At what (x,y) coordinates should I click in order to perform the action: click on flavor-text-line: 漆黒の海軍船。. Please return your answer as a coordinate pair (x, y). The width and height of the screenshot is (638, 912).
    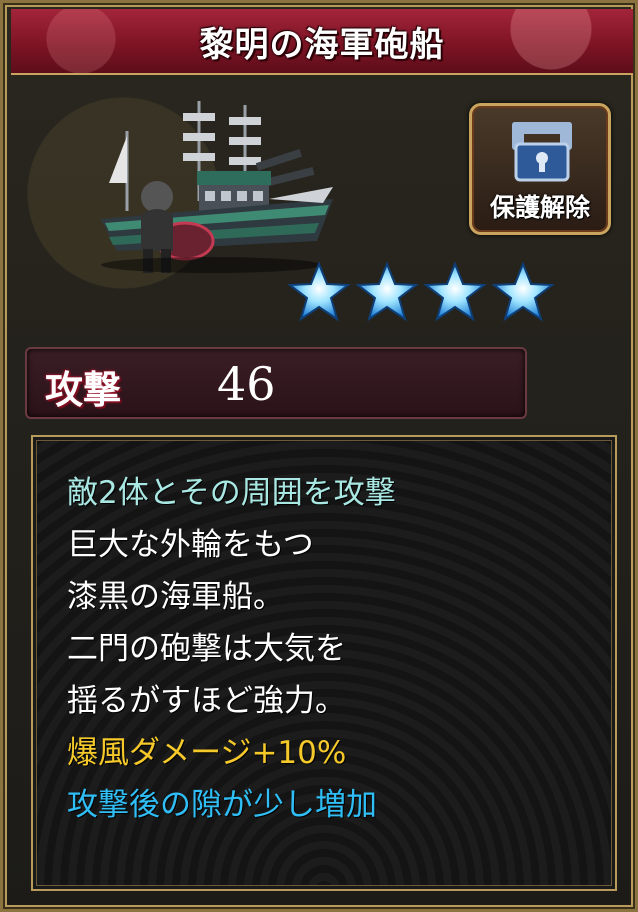
    Looking at the image, I should click on (175, 597).